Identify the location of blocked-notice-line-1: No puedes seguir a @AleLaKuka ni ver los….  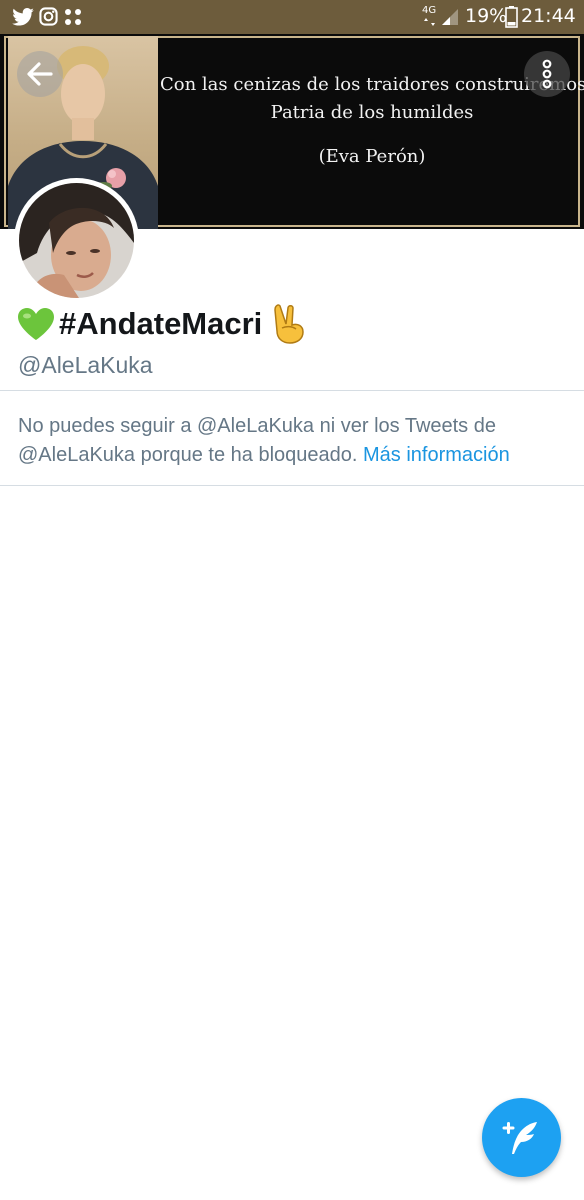
(257, 426).